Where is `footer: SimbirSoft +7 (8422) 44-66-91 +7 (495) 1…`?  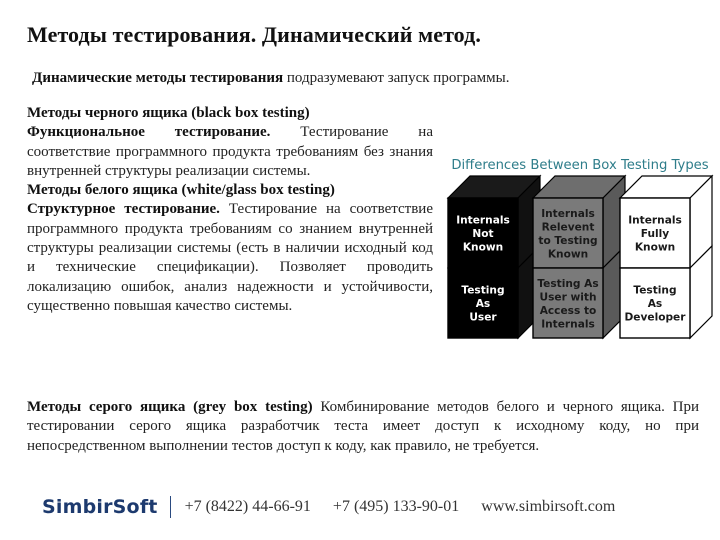 footer: SimbirSoft +7 (8422) 44-66-91 +7 (495) 1… is located at coordinates (339, 507).